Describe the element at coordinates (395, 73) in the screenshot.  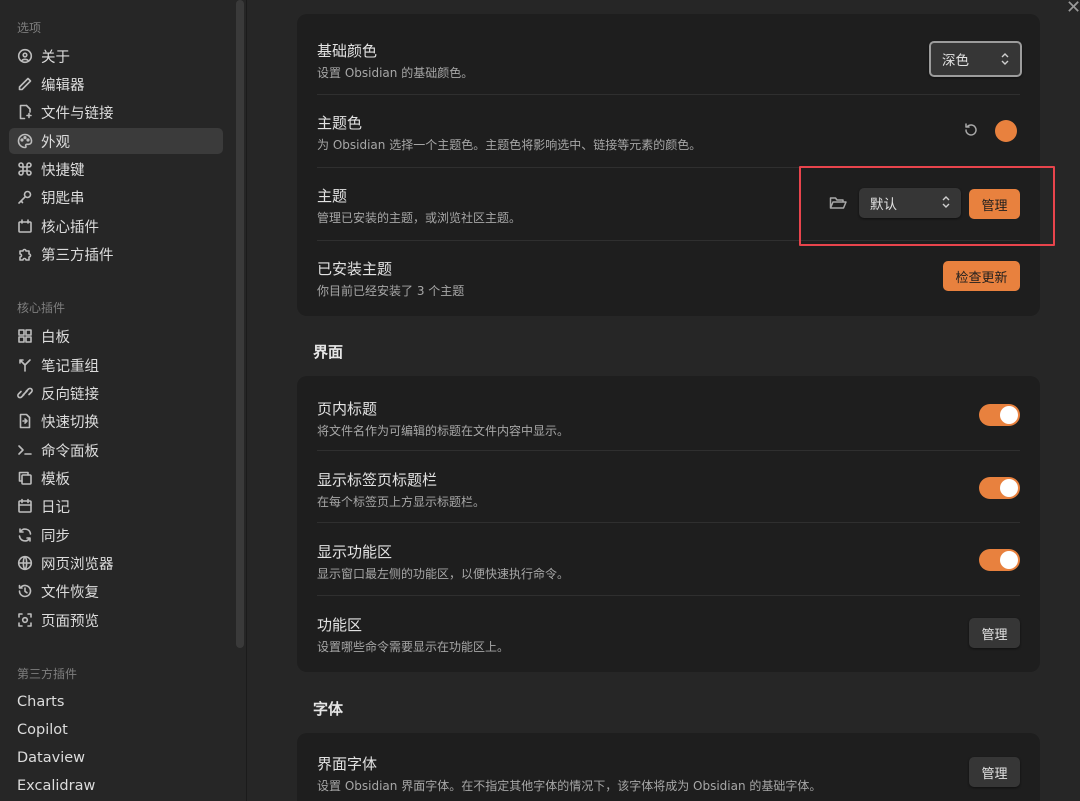
I see `setting-description: 设置 Obsidian 的基础颜色。` at that location.